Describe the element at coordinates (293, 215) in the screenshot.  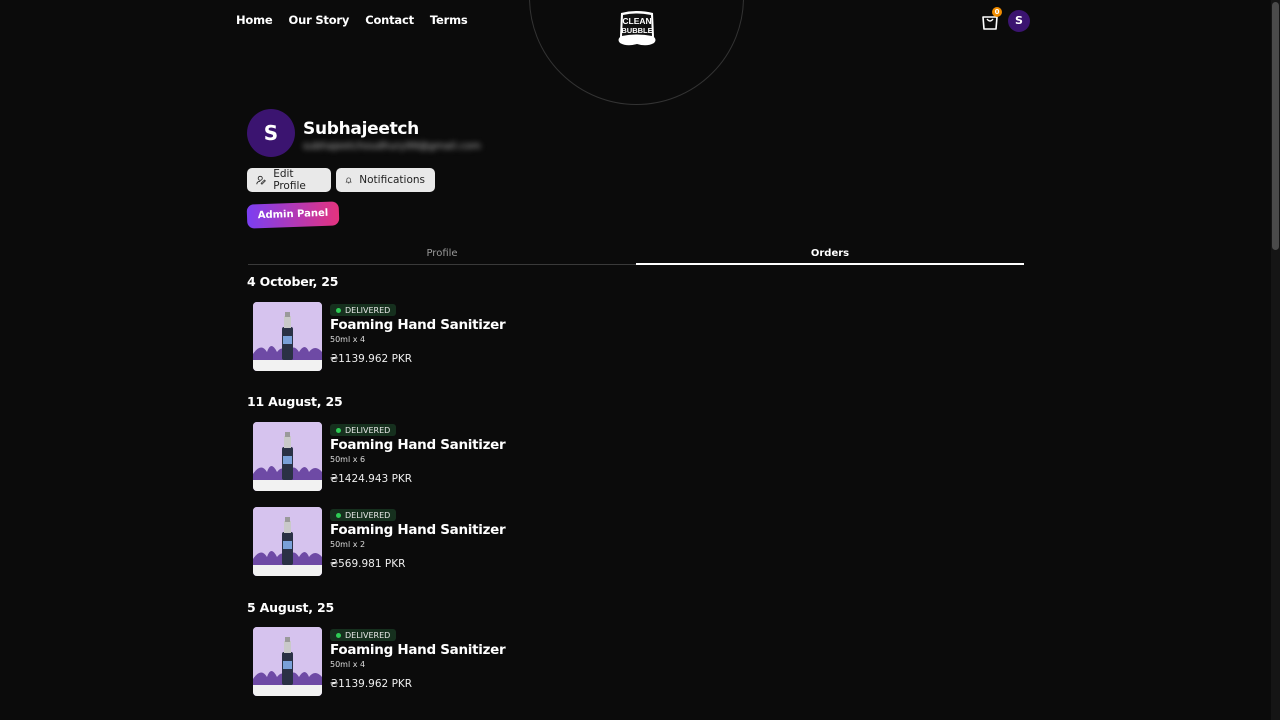
I see `admin-panel-button: Admin Panel` at that location.